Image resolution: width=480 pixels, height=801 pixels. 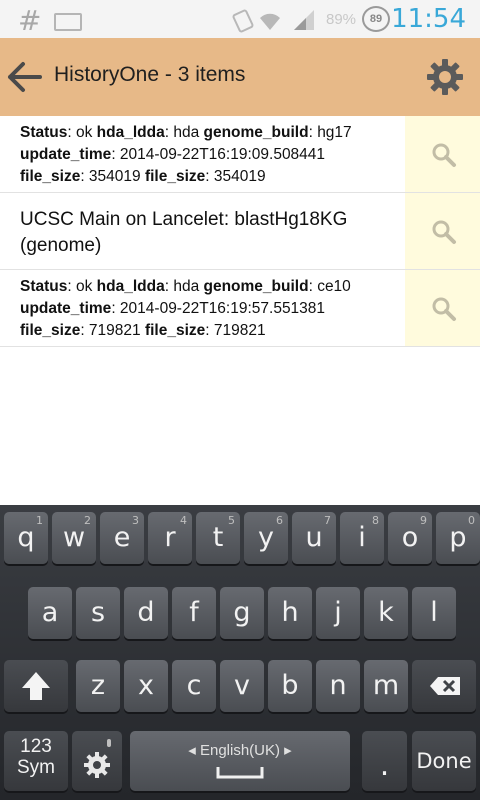 What do you see at coordinates (170, 538) in the screenshot?
I see `key-r: r4` at bounding box center [170, 538].